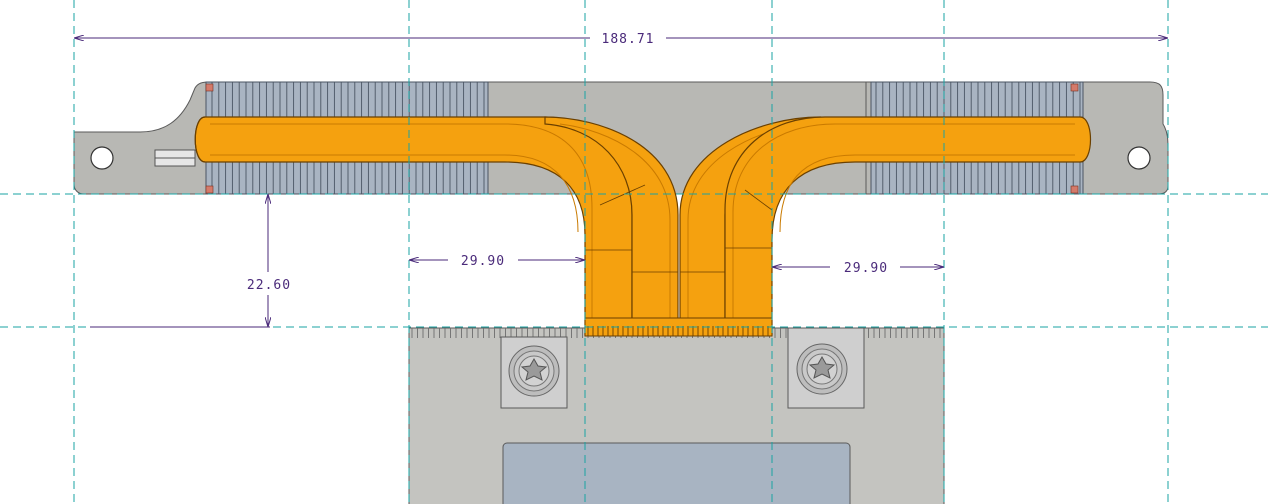  I want to click on dimension-overall-width: 188.71, so click(621, 39).